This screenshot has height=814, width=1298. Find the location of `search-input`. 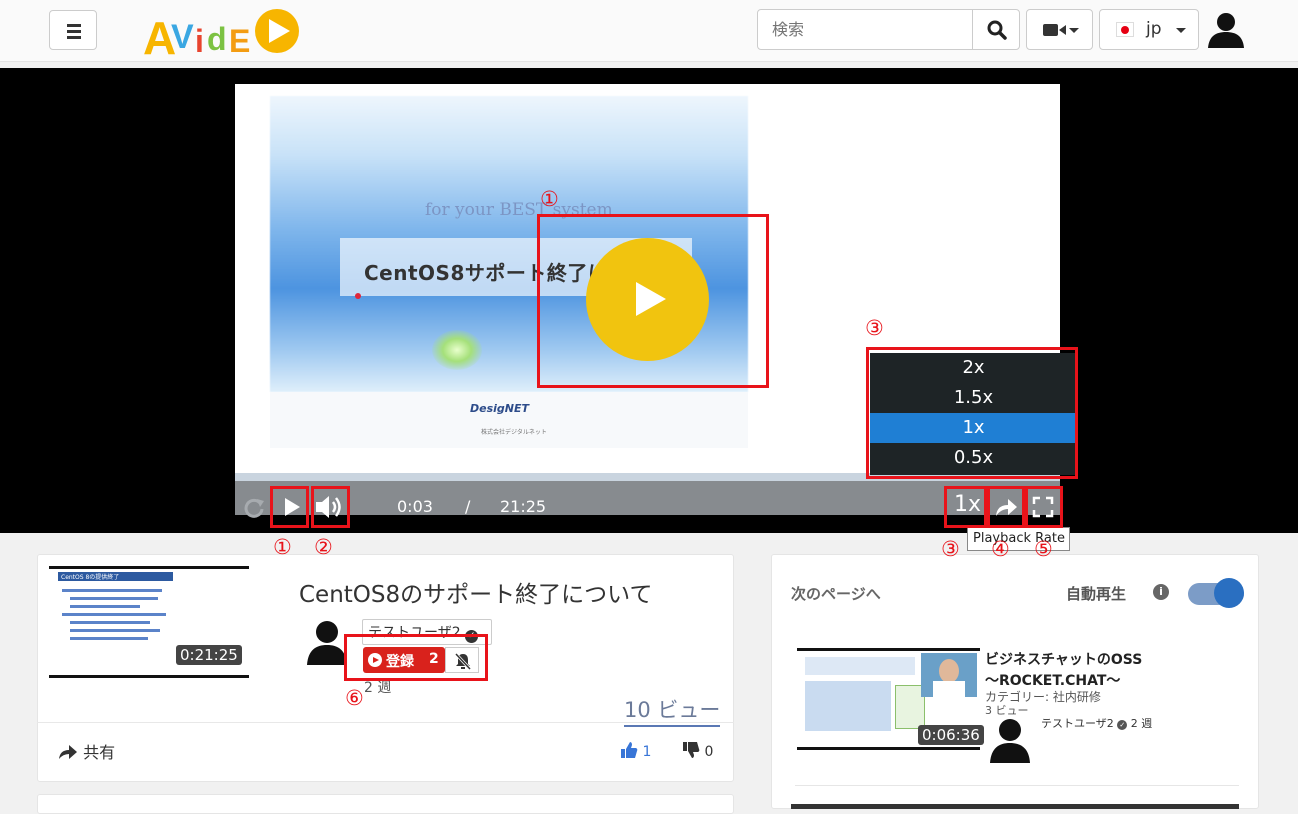

search-input is located at coordinates (865, 29).